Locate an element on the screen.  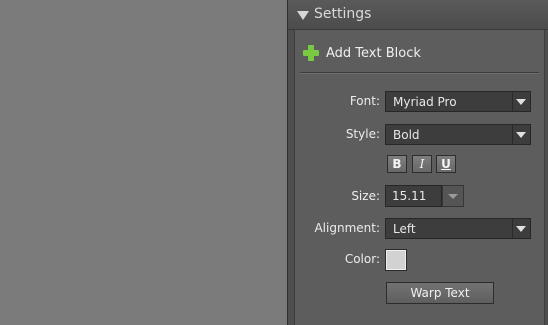
panel-title: Settings is located at coordinates (343, 14).